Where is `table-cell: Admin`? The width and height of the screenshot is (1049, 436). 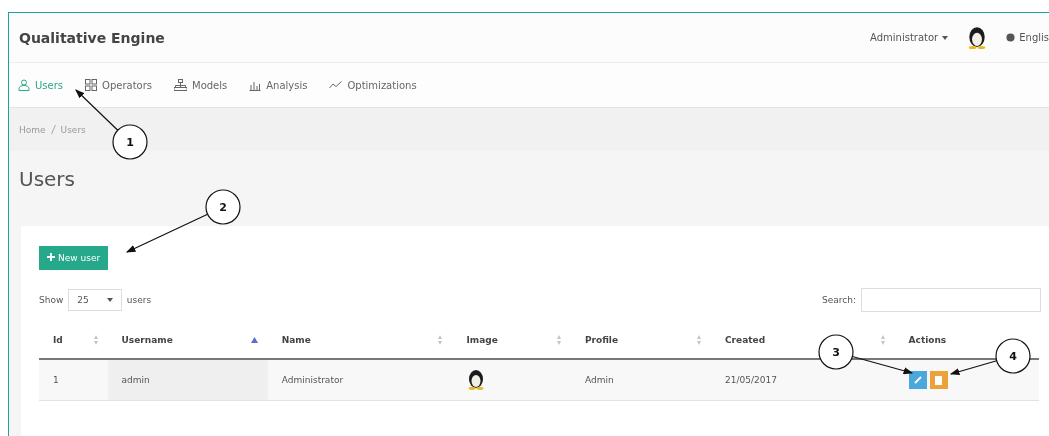 table-cell: Admin is located at coordinates (640, 380).